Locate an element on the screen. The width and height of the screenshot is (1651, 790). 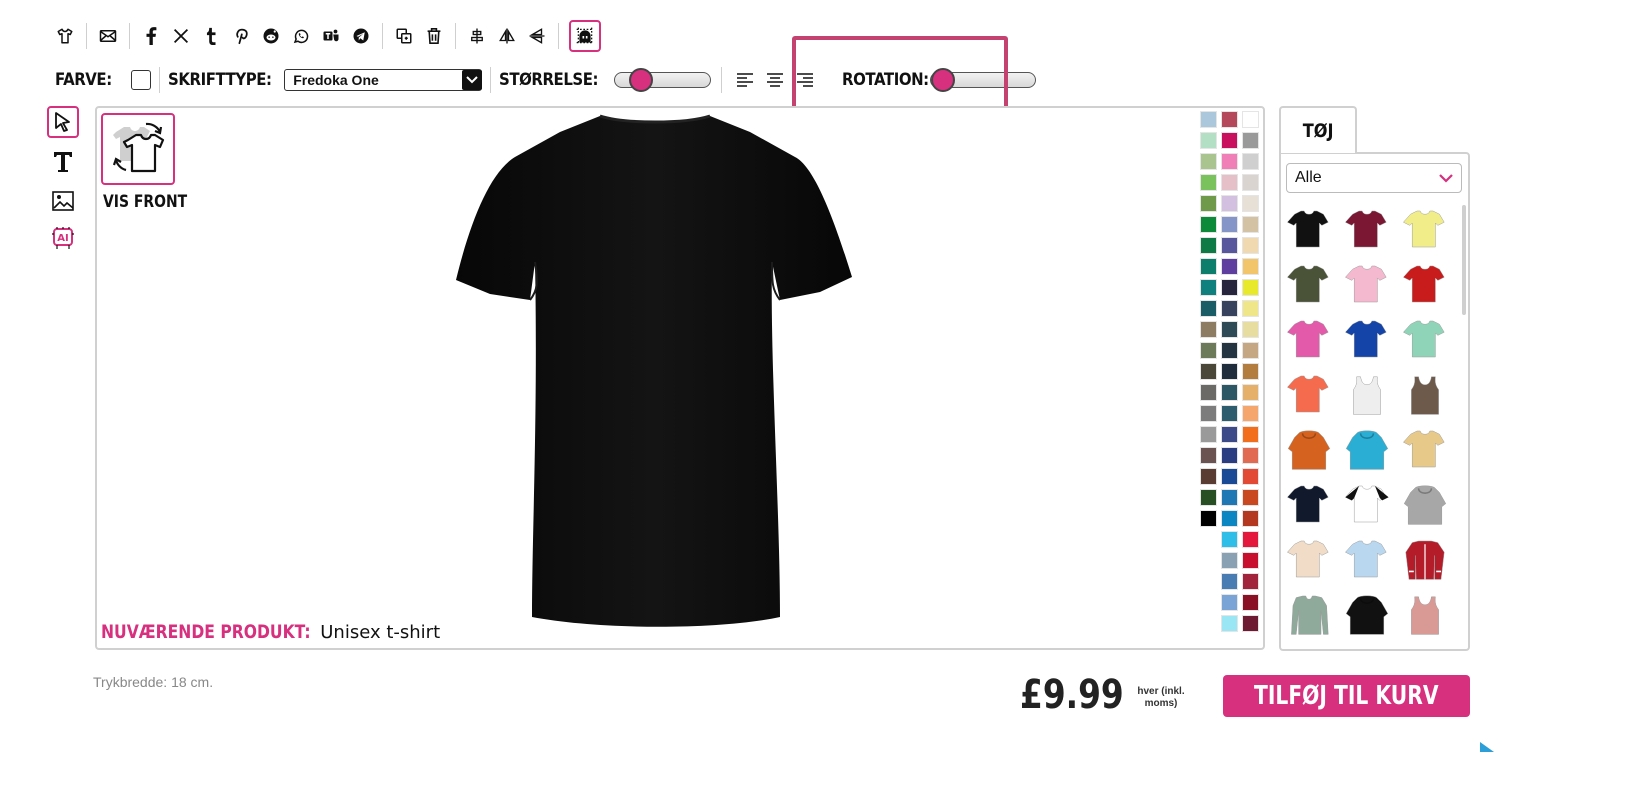
product-thumb-white-tank is located at coordinates (1367, 395).